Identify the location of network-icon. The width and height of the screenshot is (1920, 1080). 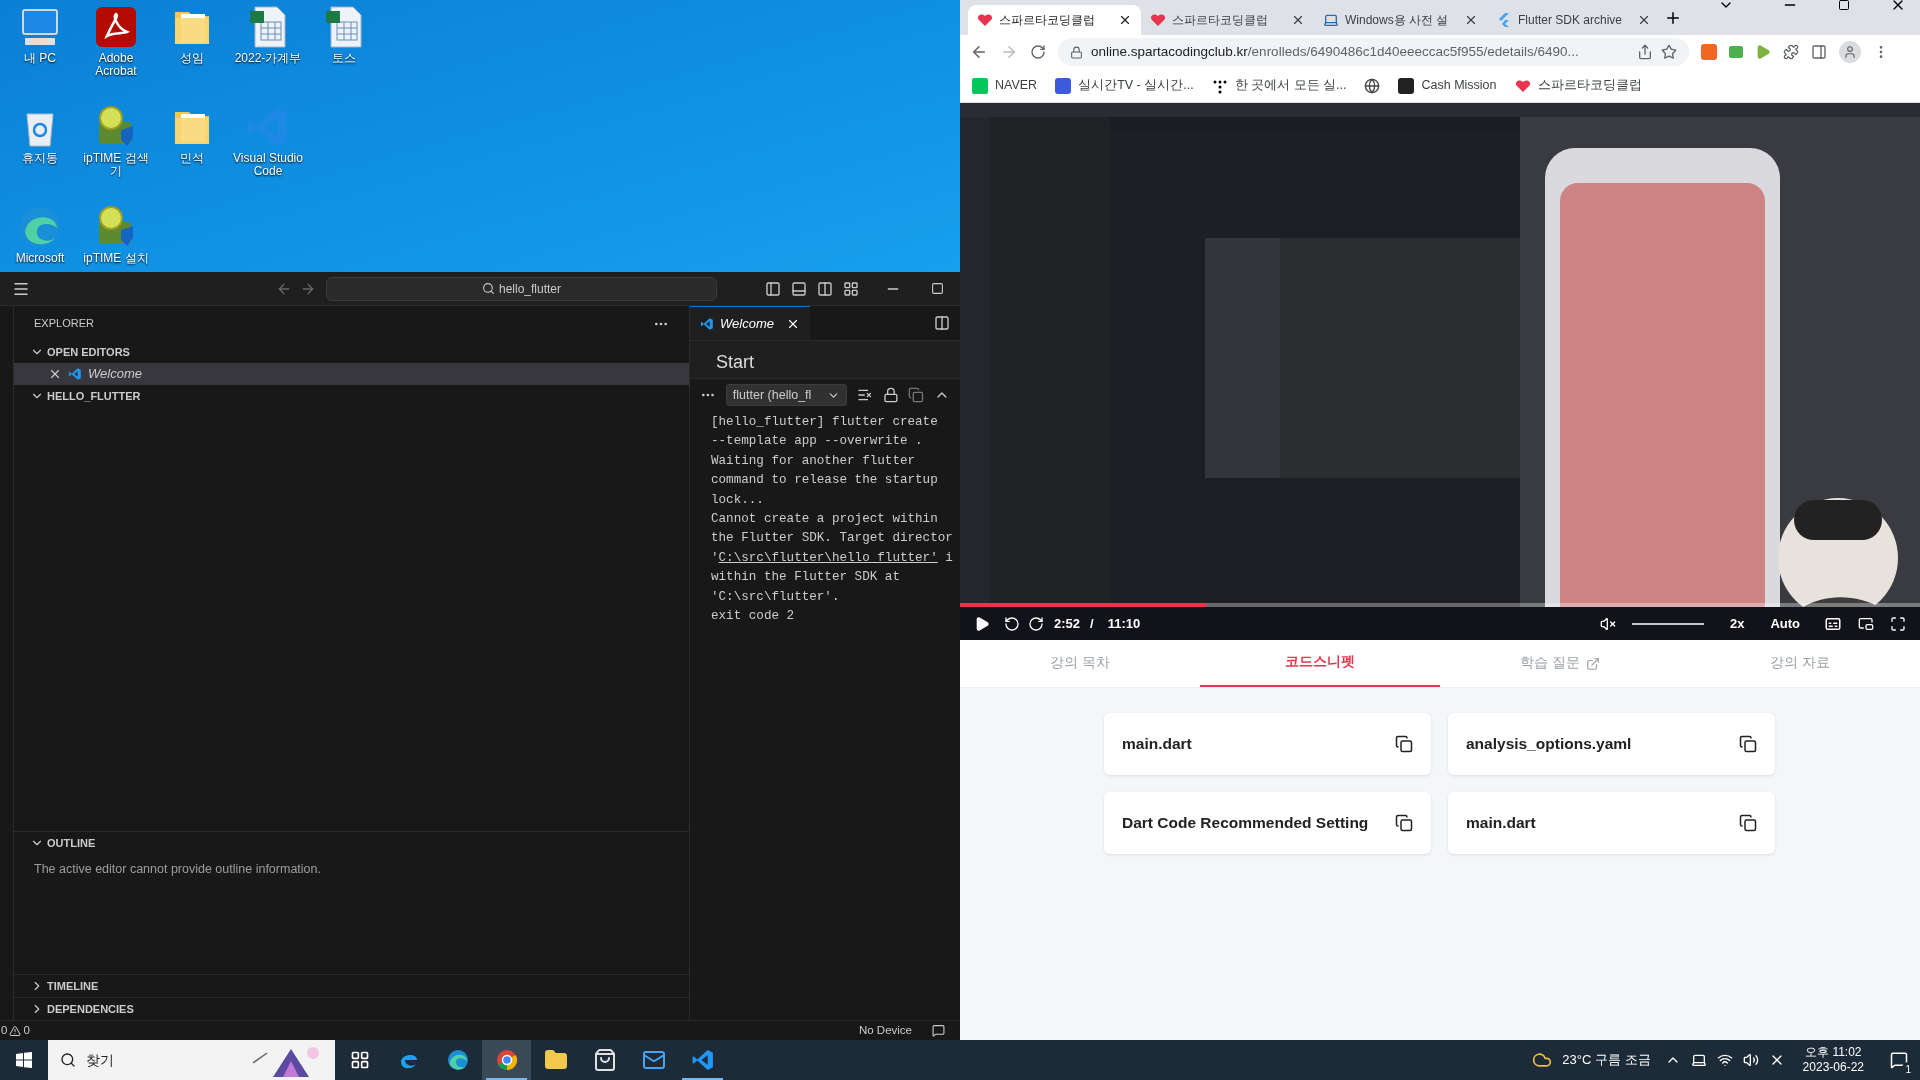
(1724, 1060).